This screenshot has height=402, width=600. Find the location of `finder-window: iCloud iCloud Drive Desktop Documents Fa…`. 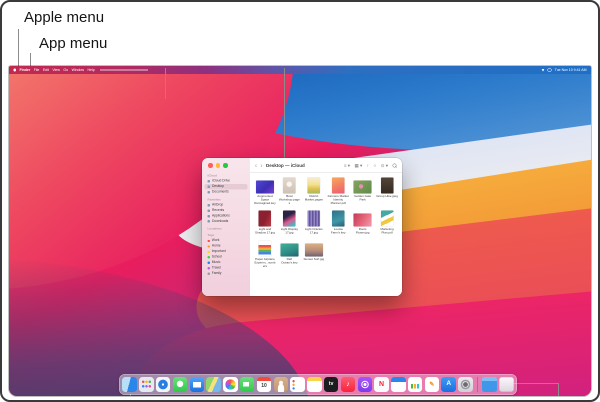

finder-window: iCloud iCloud Drive Desktop Documents Fa… is located at coordinates (302, 227).